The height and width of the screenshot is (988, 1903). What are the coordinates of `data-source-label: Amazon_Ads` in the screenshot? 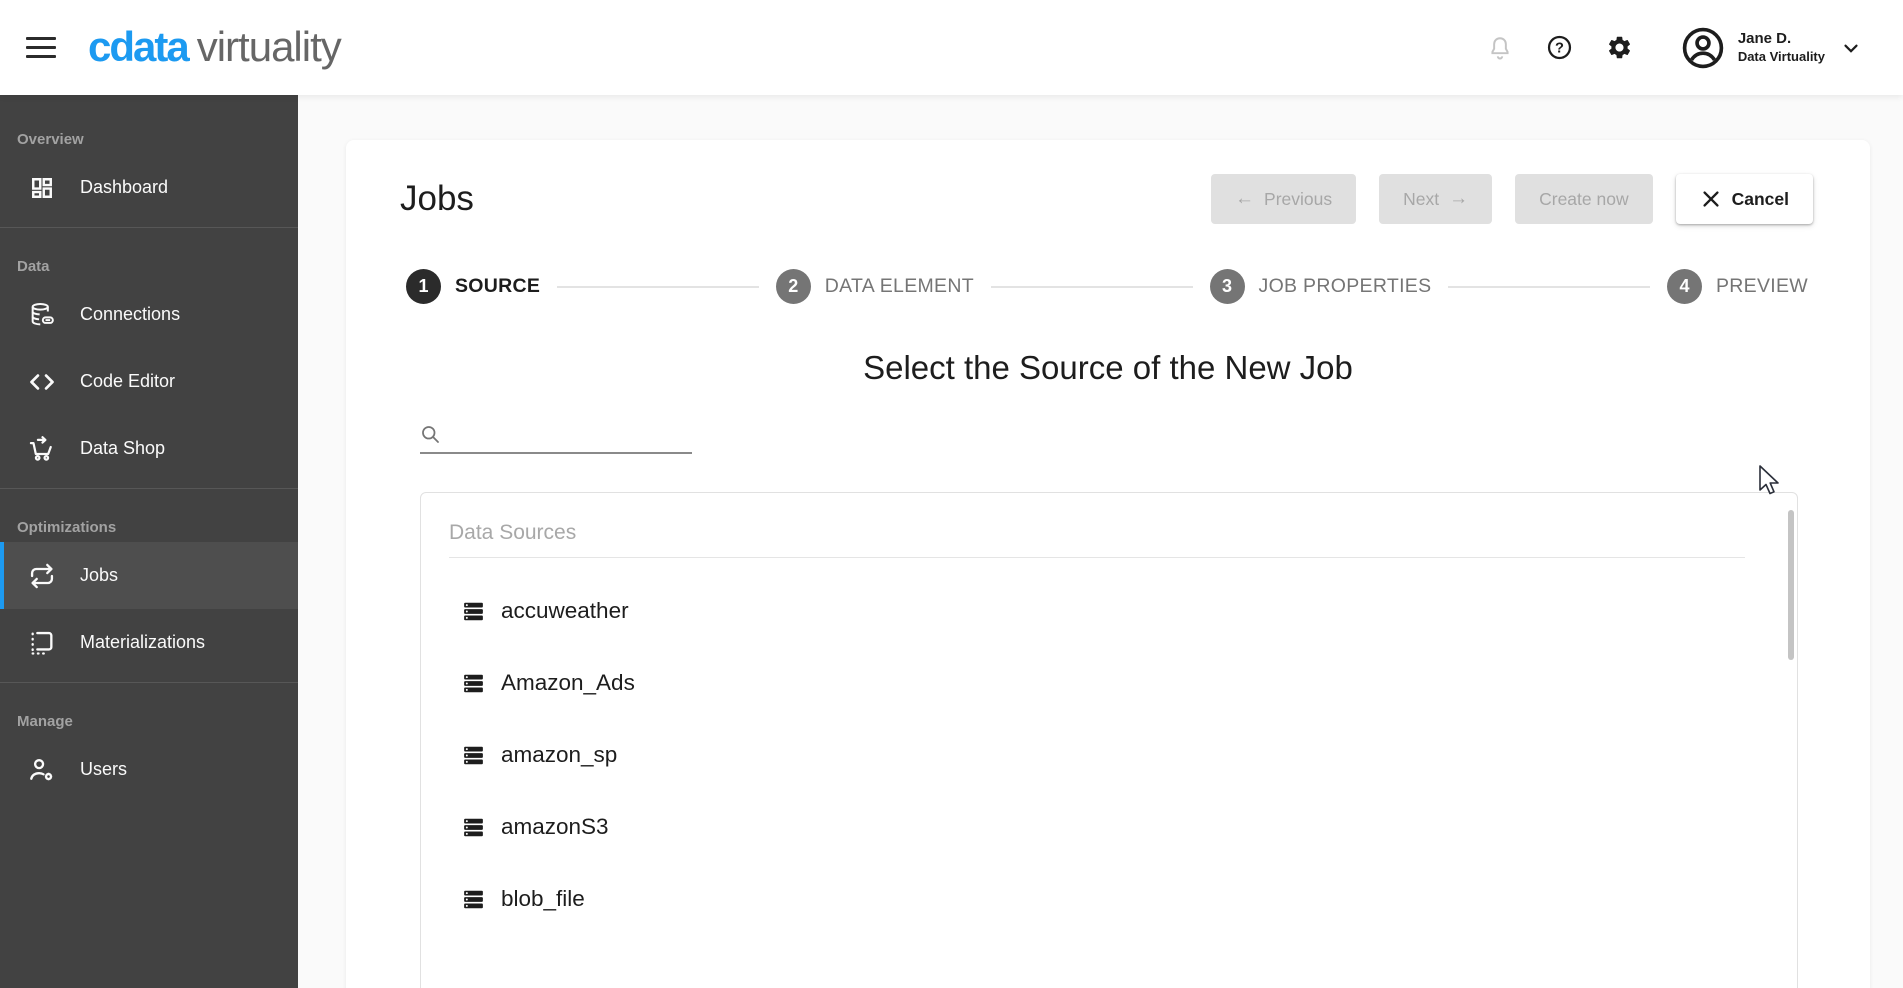 It's located at (568, 682).